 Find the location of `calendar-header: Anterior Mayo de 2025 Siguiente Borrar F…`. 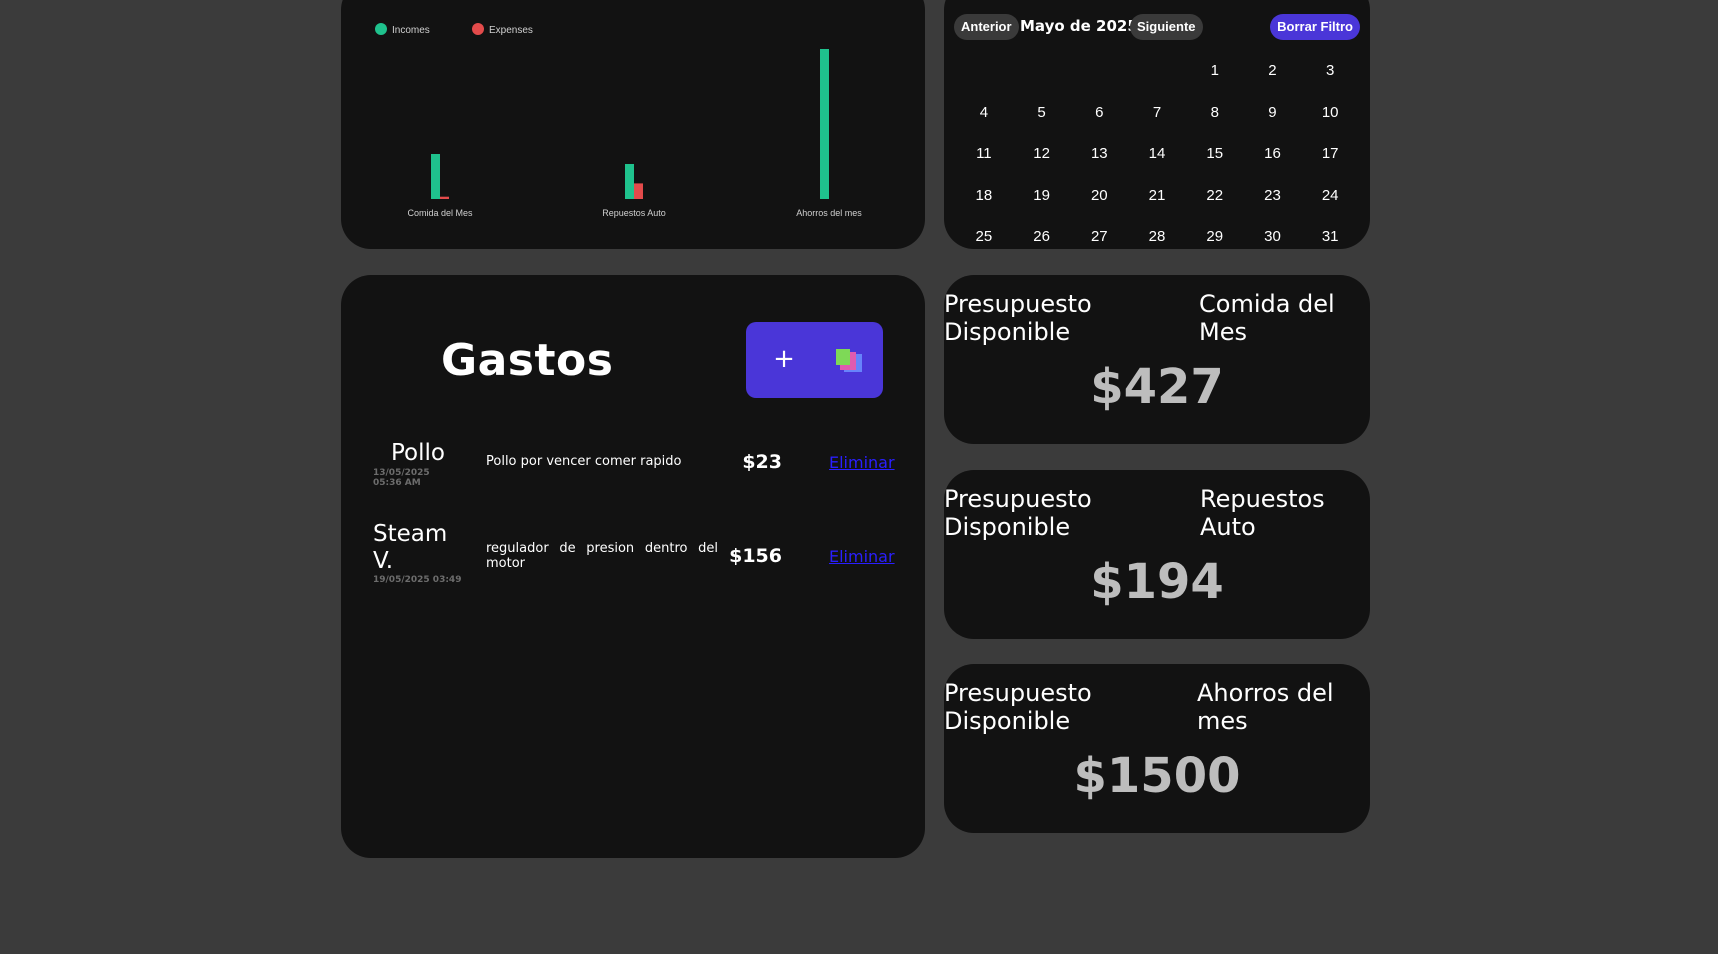

calendar-header: Anterior Mayo de 2025 Siguiente Borrar F… is located at coordinates (1157, 29).